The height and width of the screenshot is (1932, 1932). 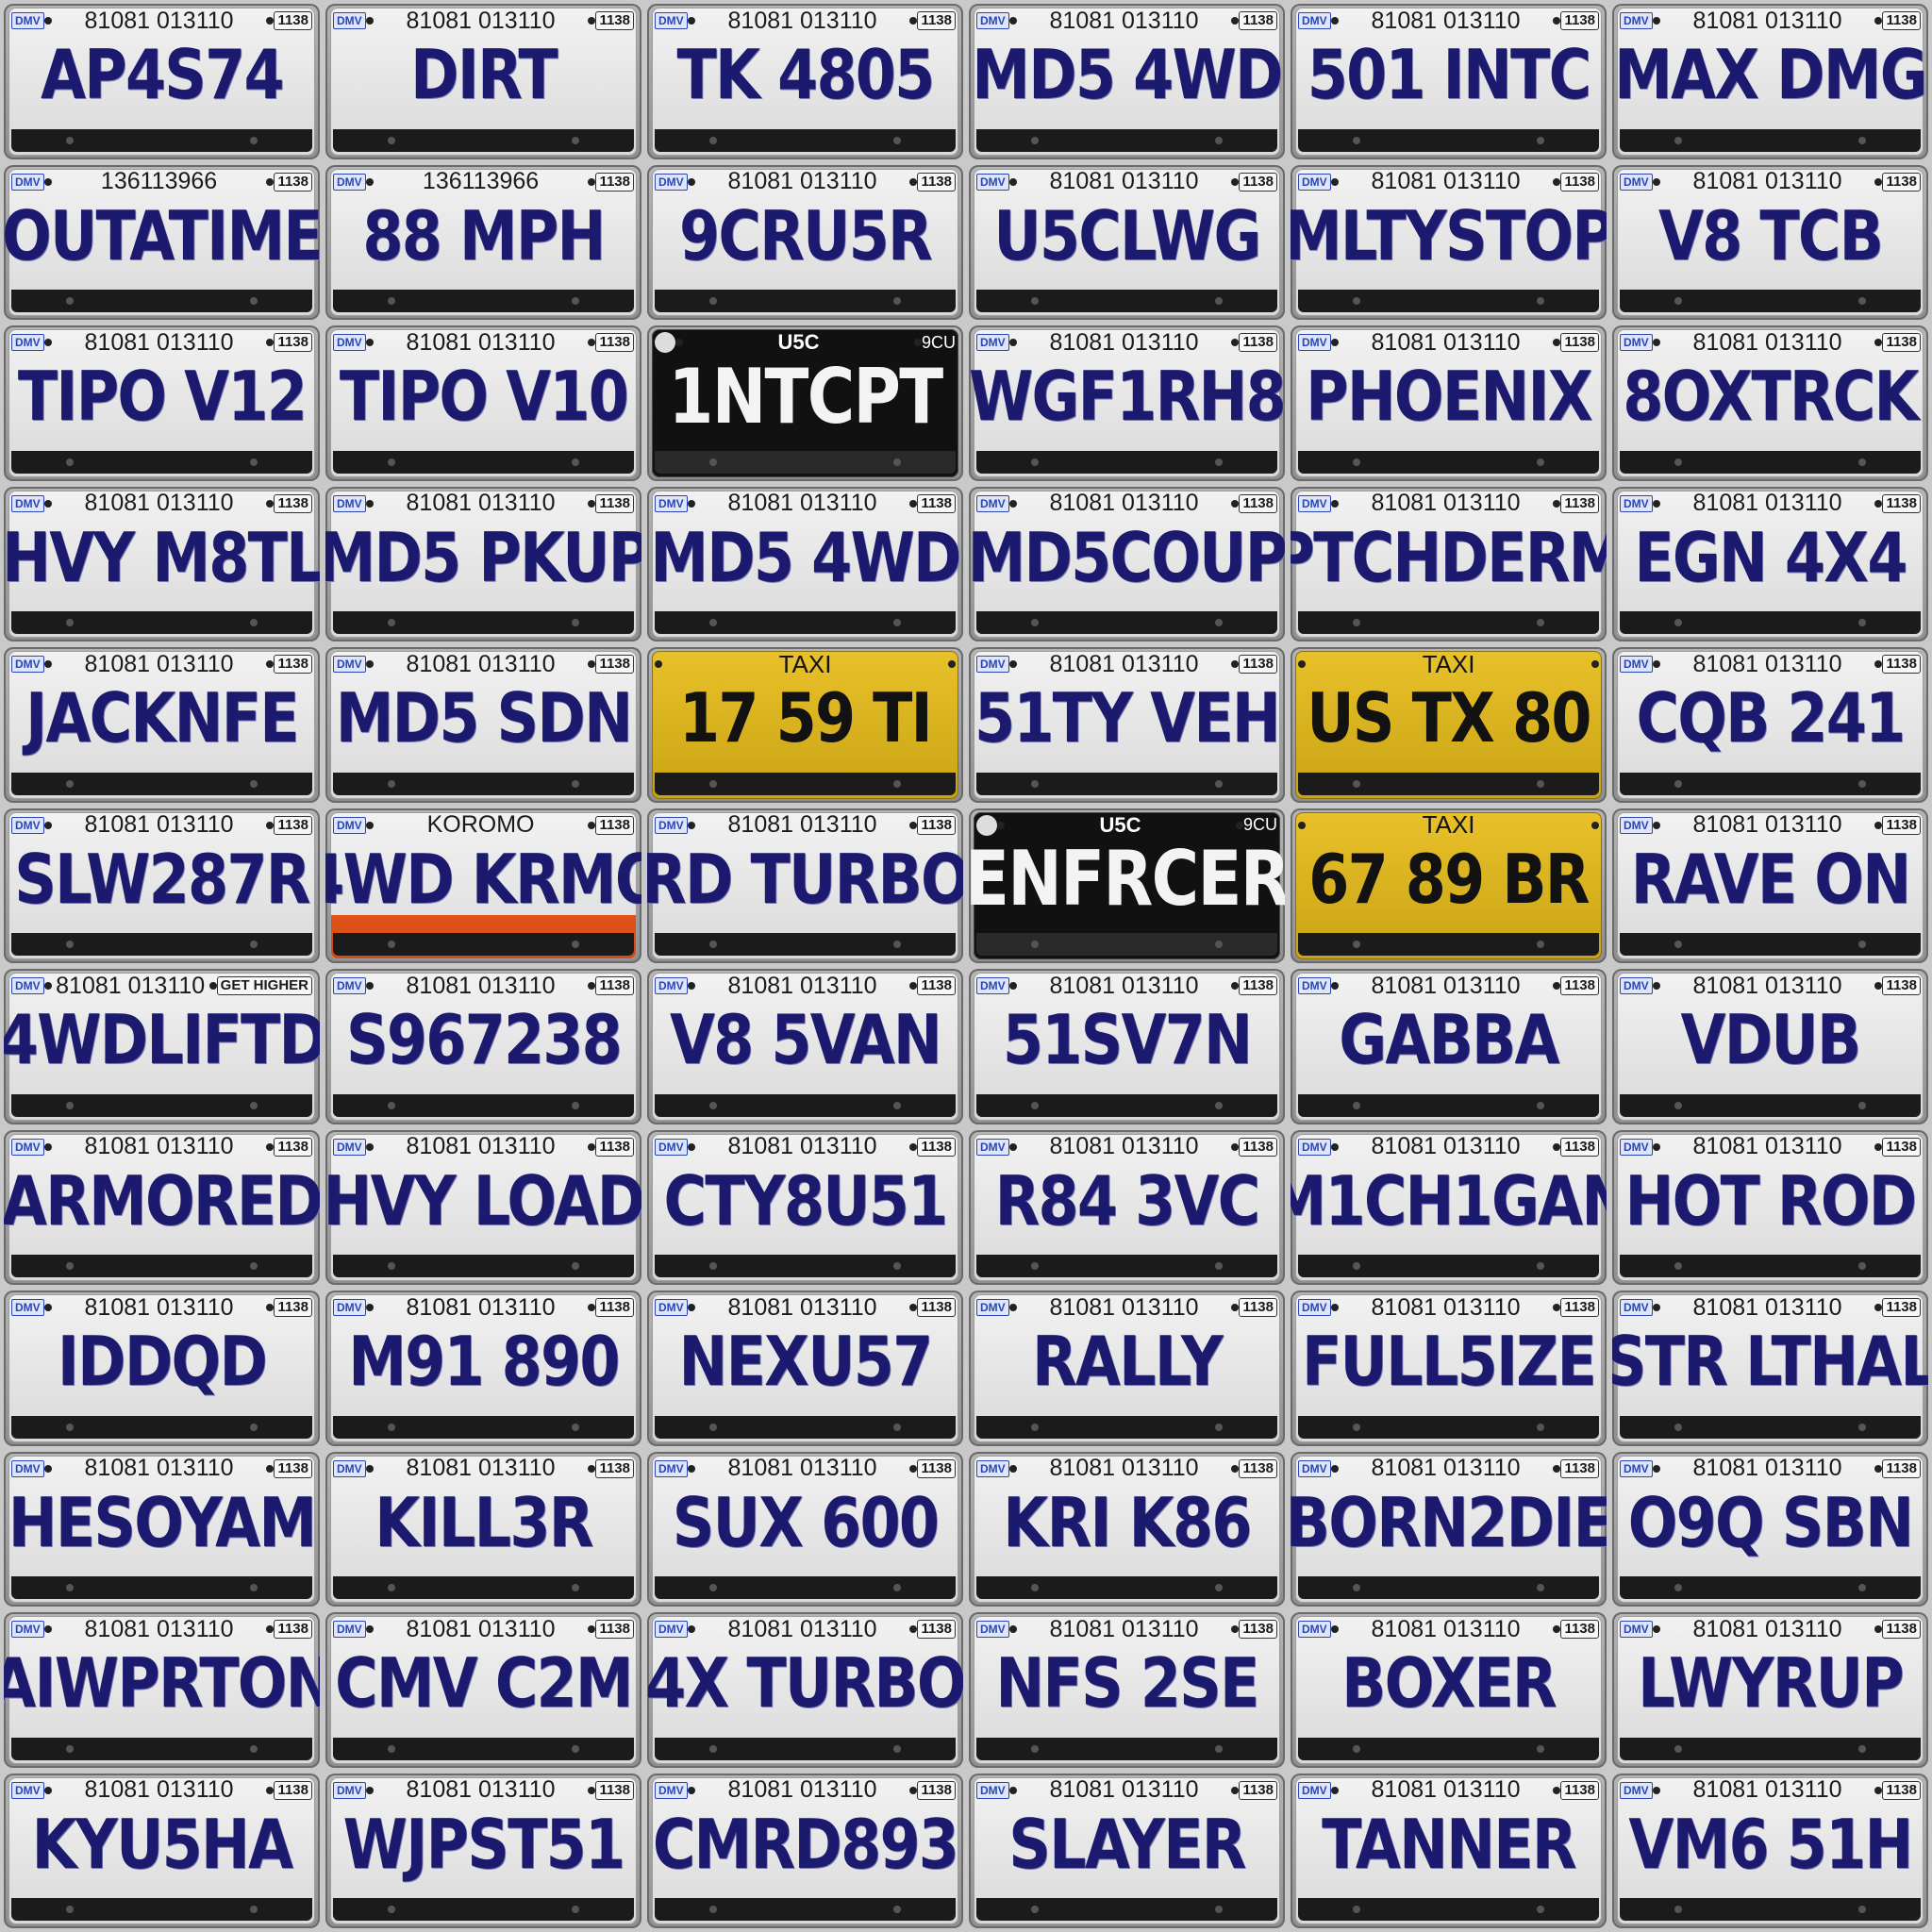 I want to click on license-plate: DMV 81081 013110 1138 VM6 51H, so click(x=1770, y=1851).